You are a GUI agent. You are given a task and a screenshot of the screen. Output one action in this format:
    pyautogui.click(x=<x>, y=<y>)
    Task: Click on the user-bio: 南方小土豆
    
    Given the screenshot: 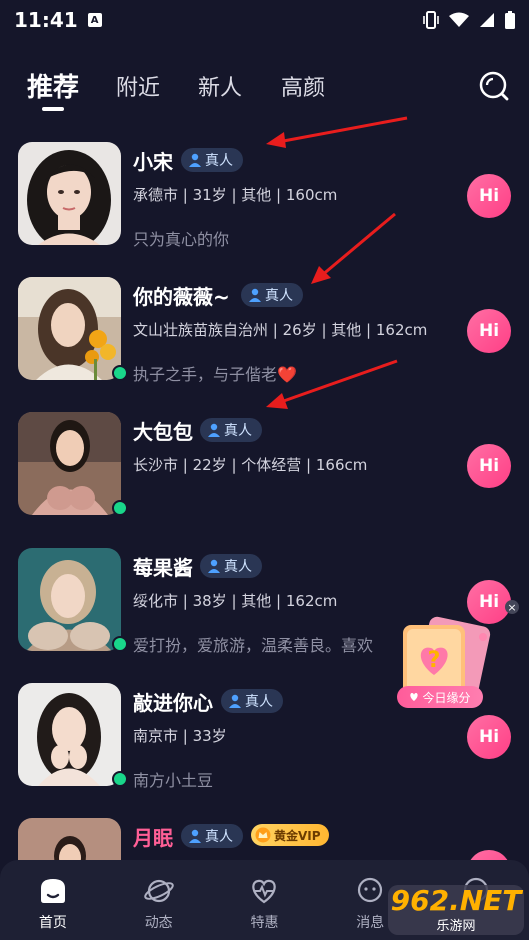 What is the action you would take?
    pyautogui.click(x=173, y=780)
    